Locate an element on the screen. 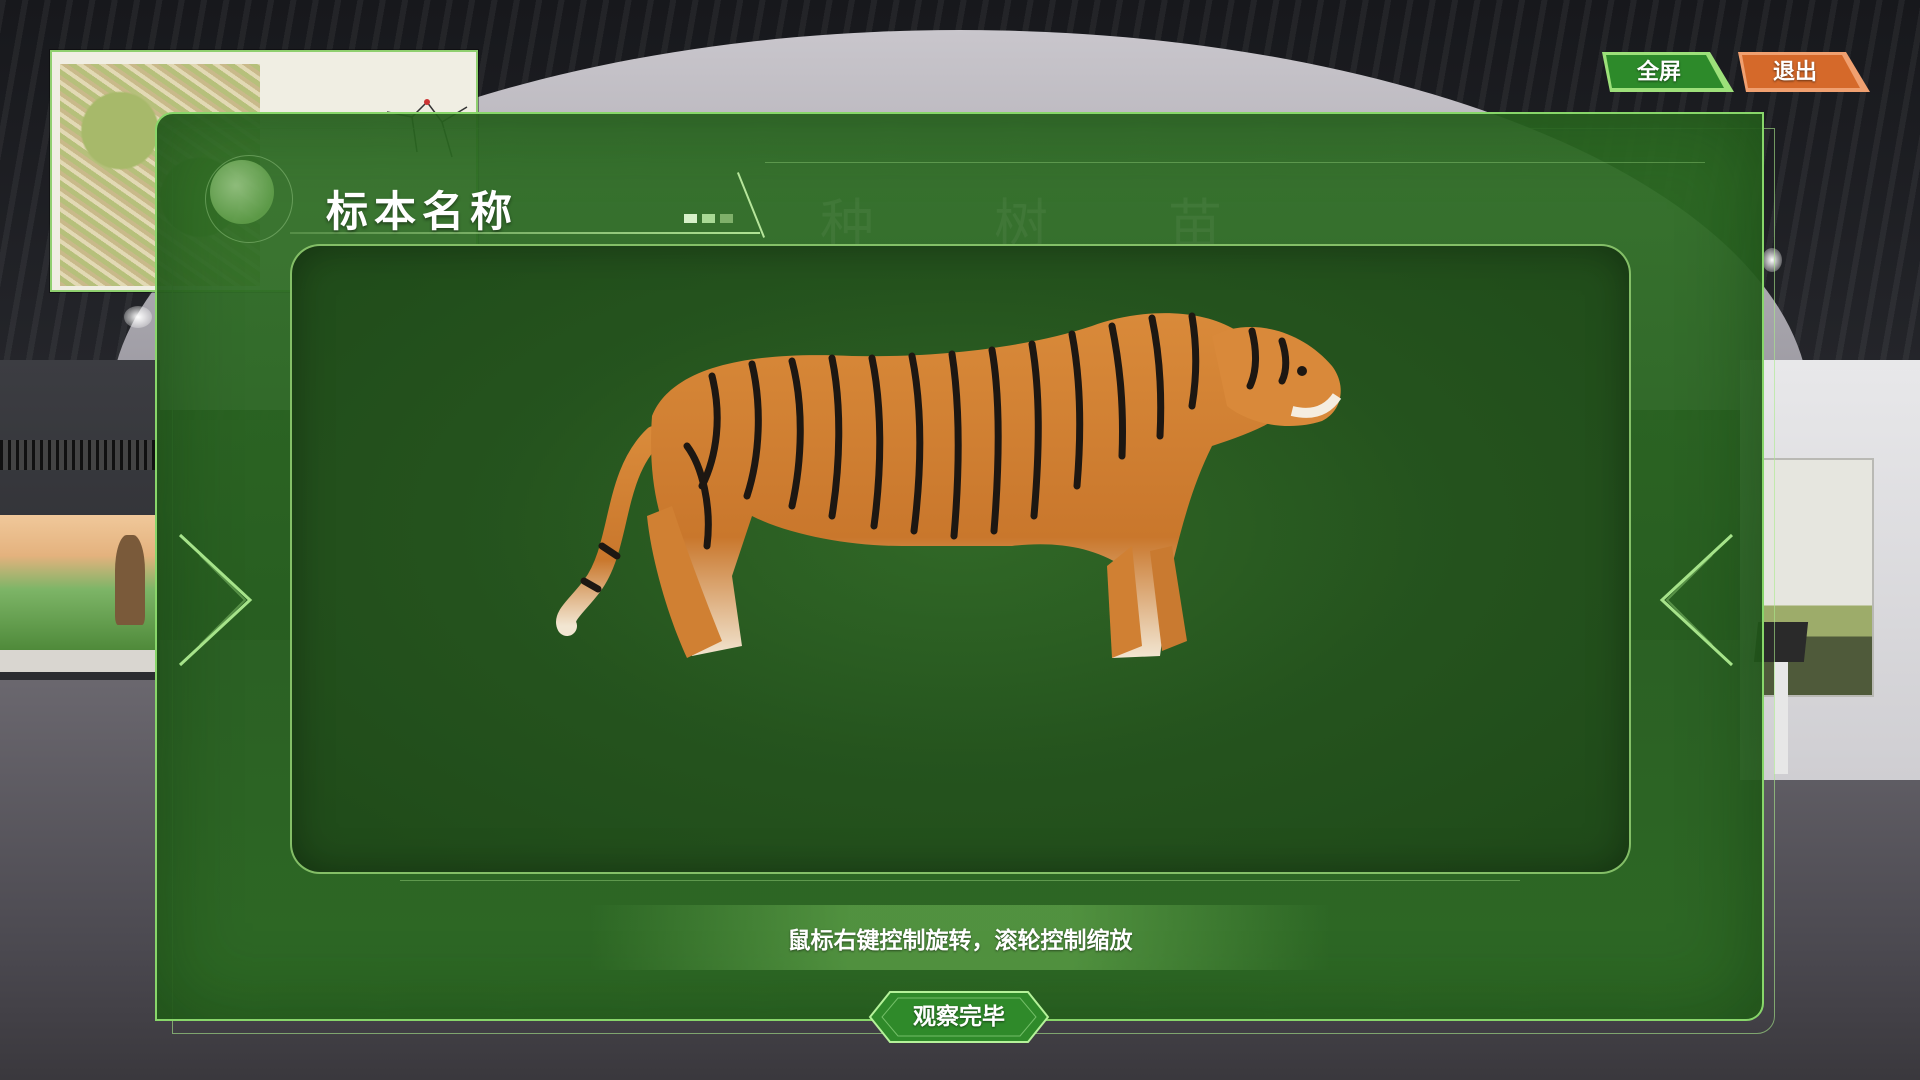 This screenshot has height=1080, width=1920. title-circle-decoration is located at coordinates (242, 192).